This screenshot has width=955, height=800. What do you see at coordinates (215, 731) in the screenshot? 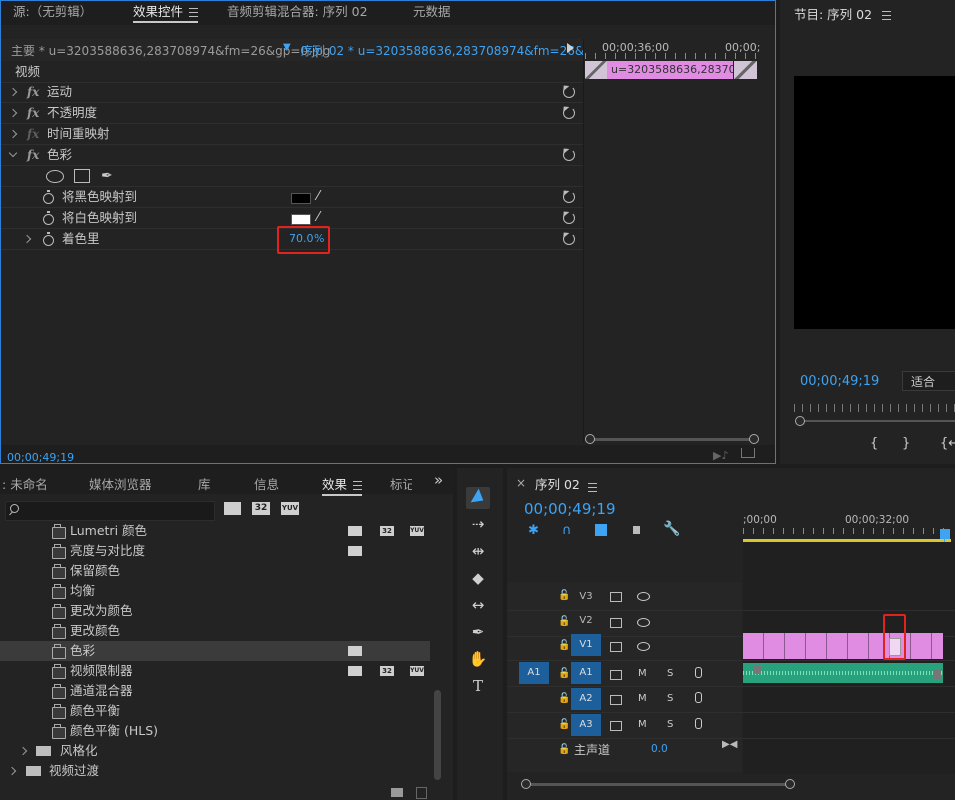
I see `list-item: 颜色平衡 (HLS)` at bounding box center [215, 731].